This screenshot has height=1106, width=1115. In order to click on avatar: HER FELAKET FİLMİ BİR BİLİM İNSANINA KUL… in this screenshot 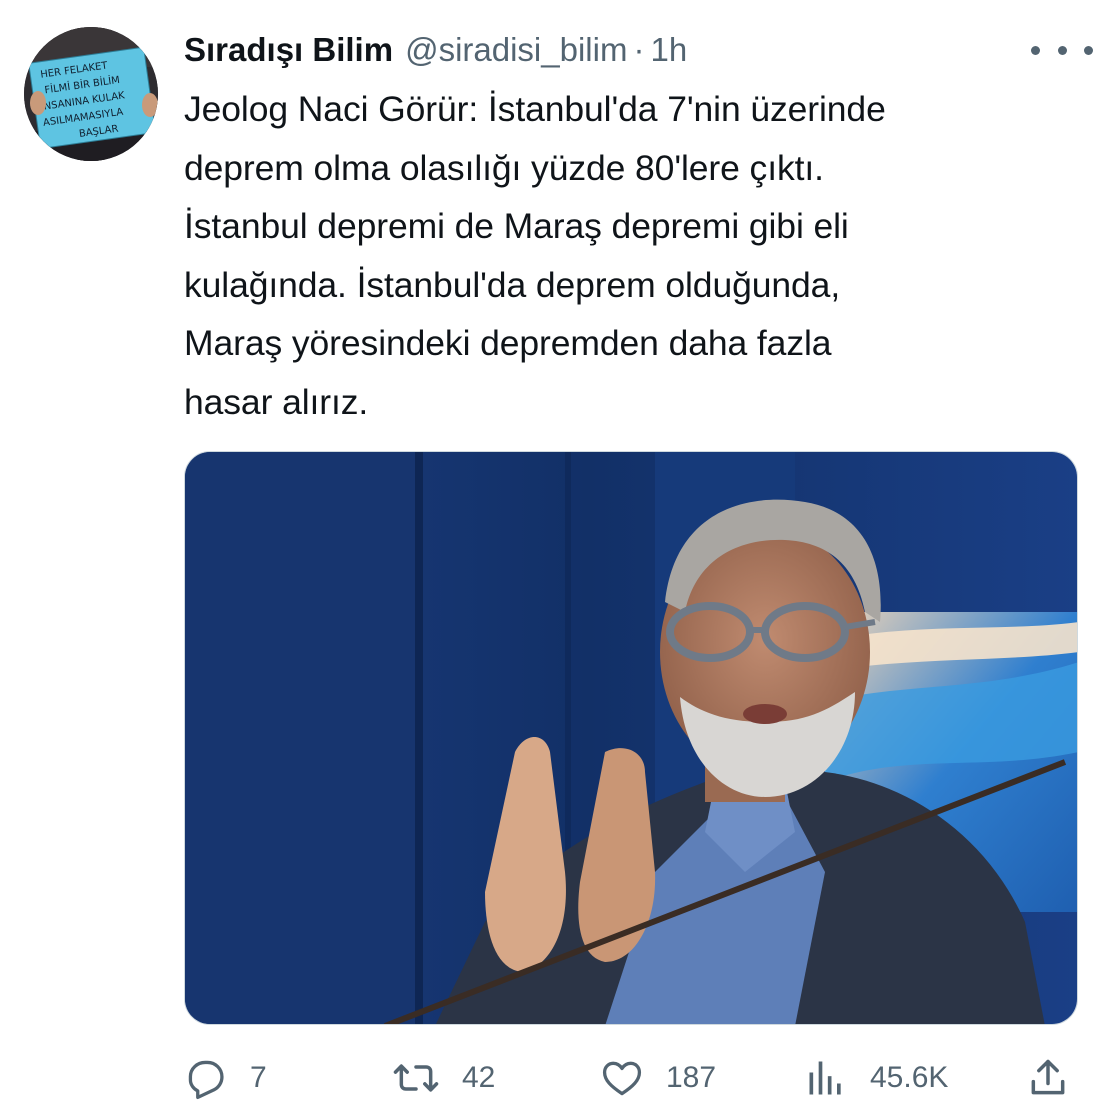, I will do `click(91, 94)`.